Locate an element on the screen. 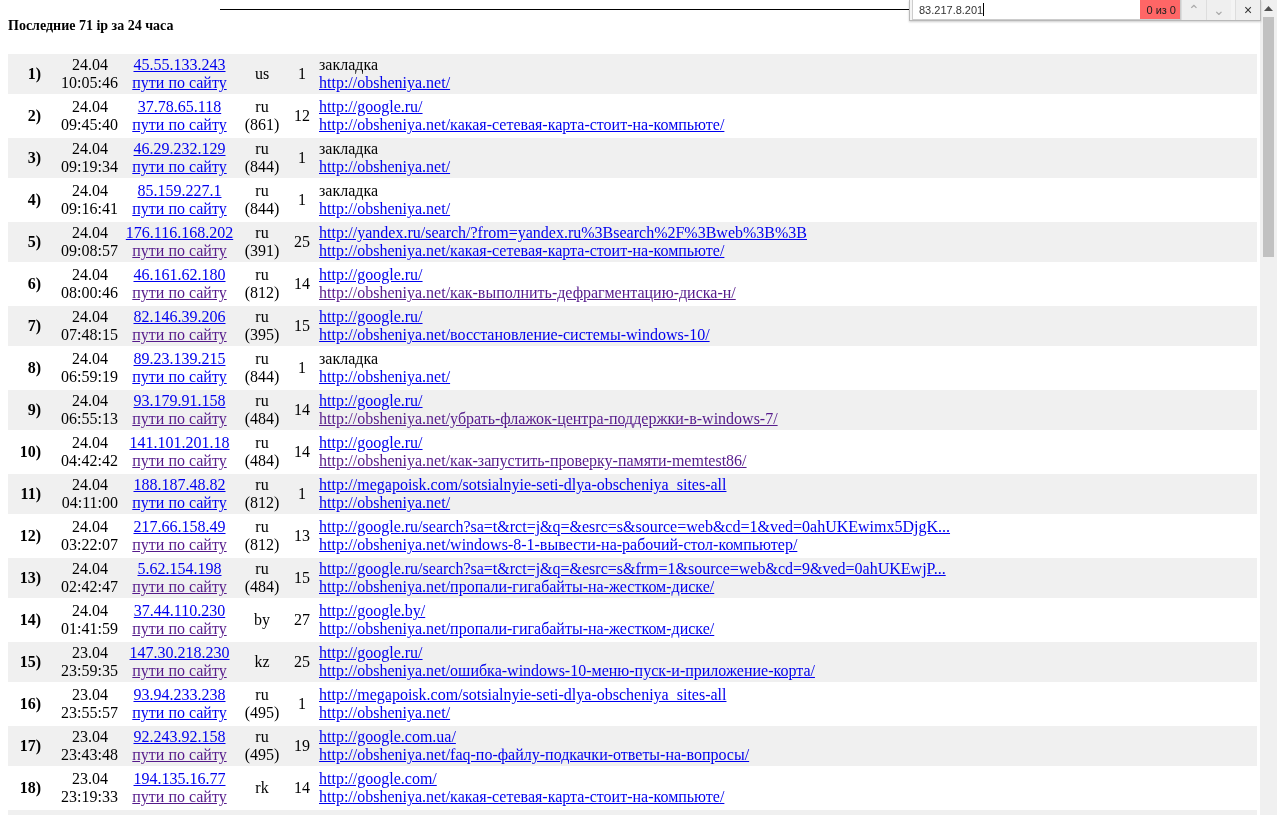 The width and height of the screenshot is (1277, 815). scroll-up-icon is located at coordinates (1268, 8).